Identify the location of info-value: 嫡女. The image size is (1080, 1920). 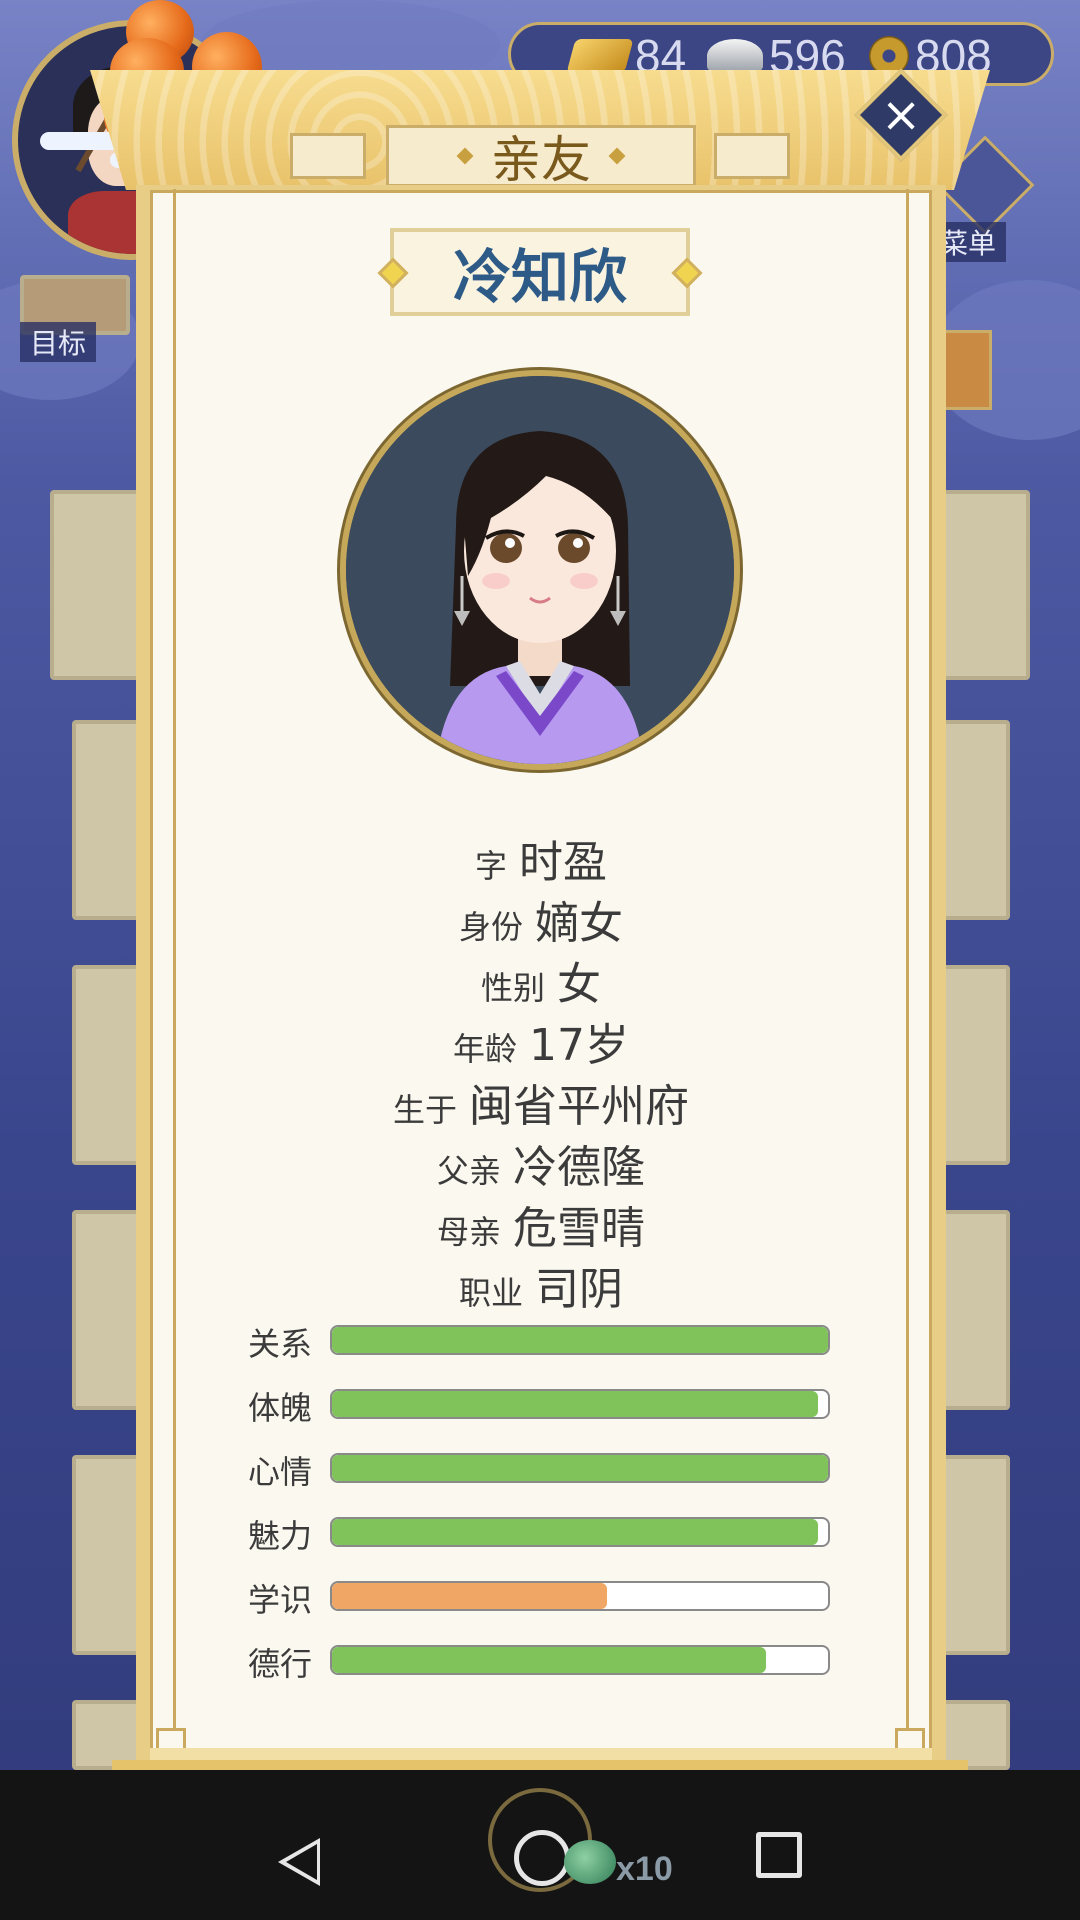
(579, 923).